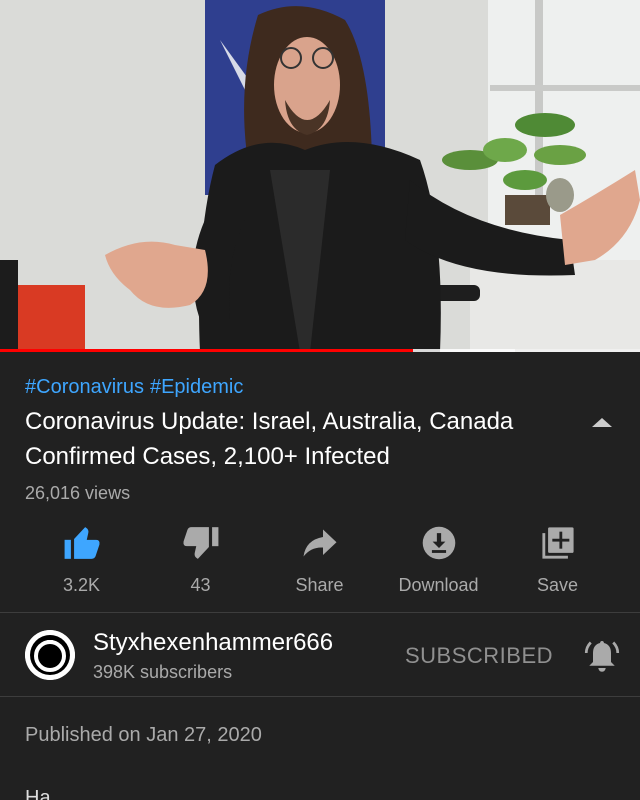 The width and height of the screenshot is (640, 800). I want to click on save-button: Save, so click(557, 558).